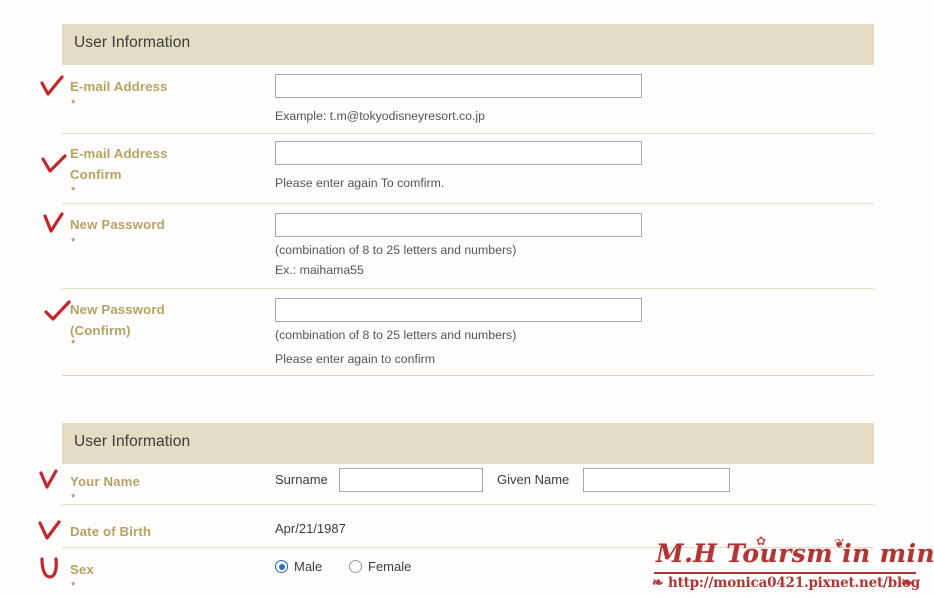 The width and height of the screenshot is (934, 597). What do you see at coordinates (73, 498) in the screenshot?
I see `required-mark-your-name: *` at bounding box center [73, 498].